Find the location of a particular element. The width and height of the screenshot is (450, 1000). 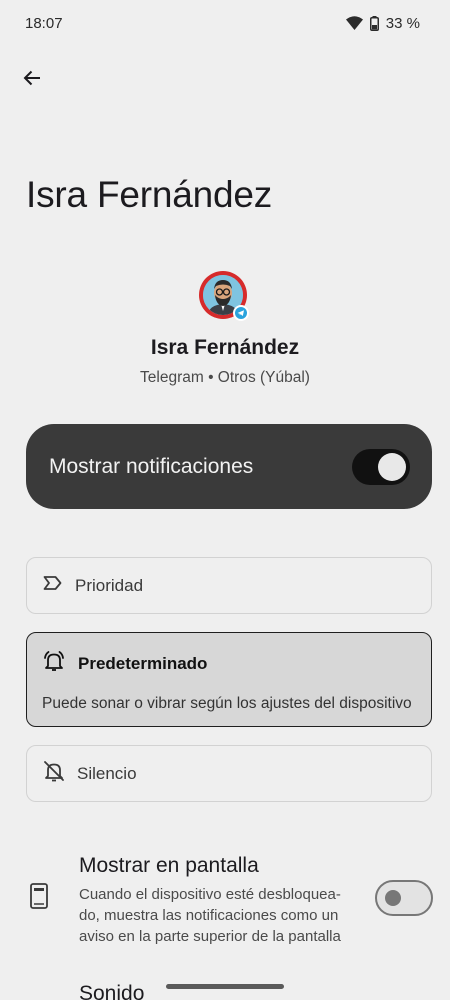

sound-icon is located at coordinates (39, 997).